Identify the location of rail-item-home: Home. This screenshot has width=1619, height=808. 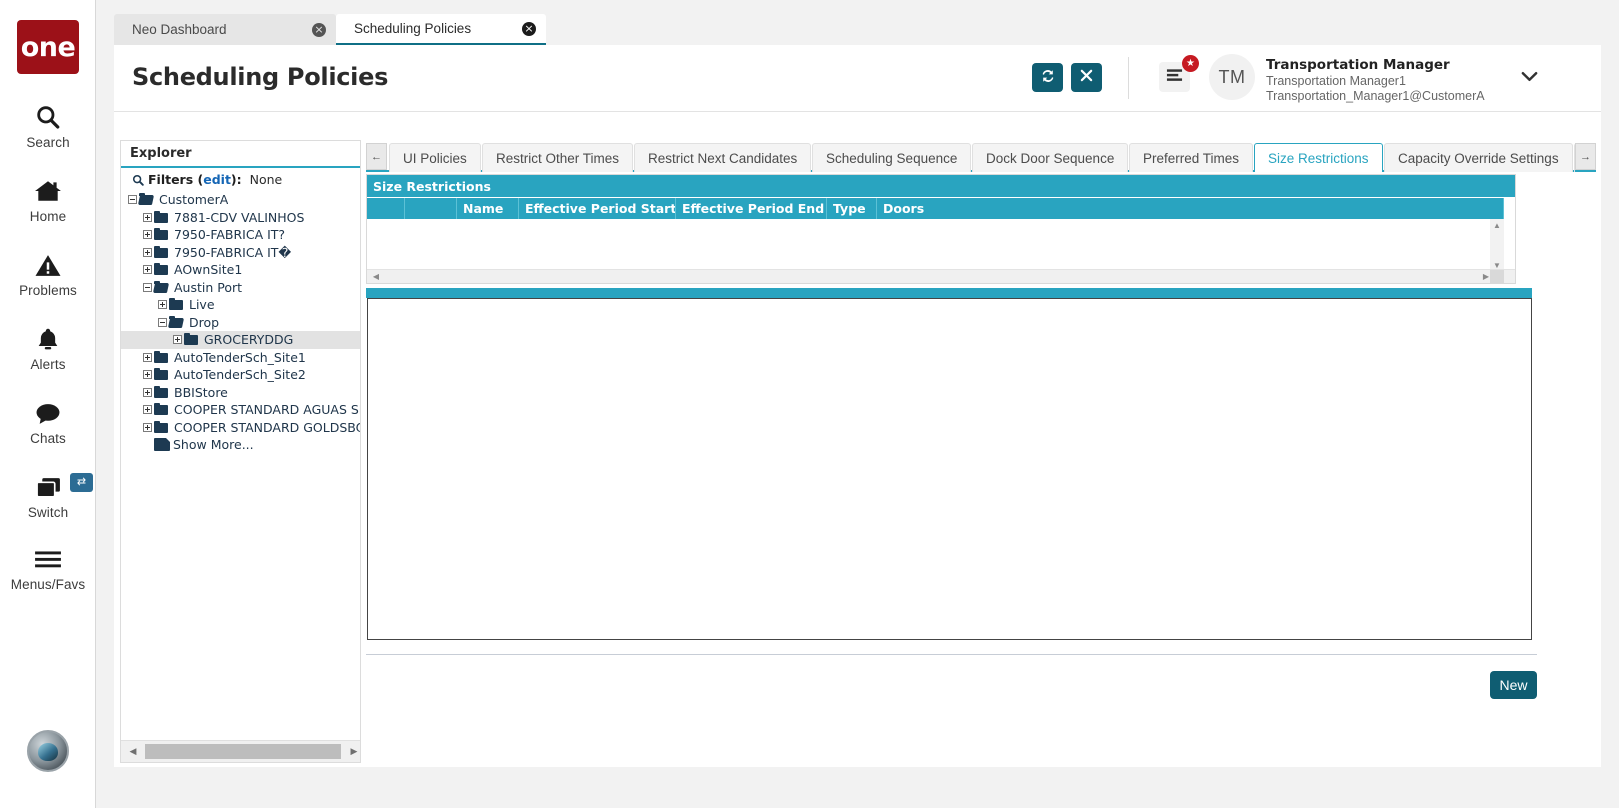
(48, 199).